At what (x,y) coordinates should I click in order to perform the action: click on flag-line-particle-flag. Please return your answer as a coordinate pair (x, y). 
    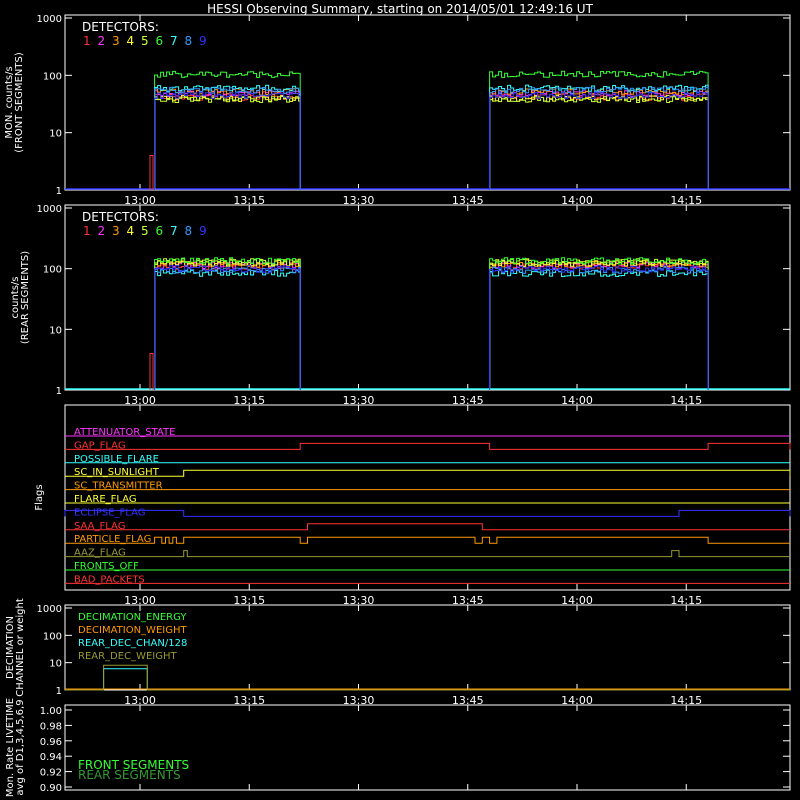
    Looking at the image, I should click on (427, 540).